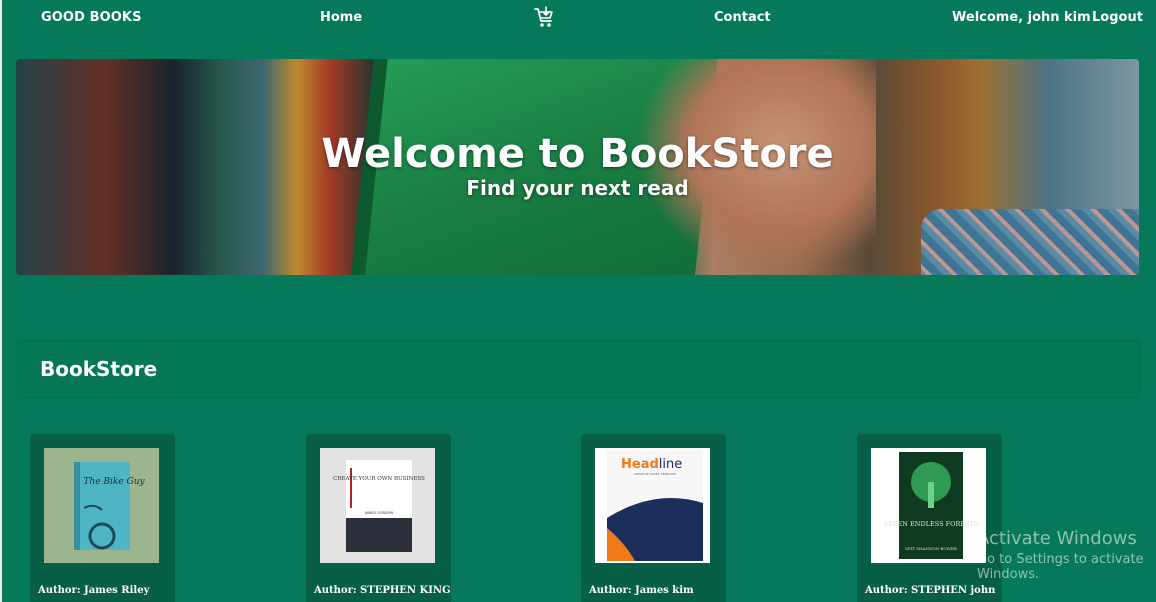 Image resolution: width=1156 pixels, height=602 pixels. What do you see at coordinates (578, 369) in the screenshot?
I see `bookstore-section-header: BookStore` at bounding box center [578, 369].